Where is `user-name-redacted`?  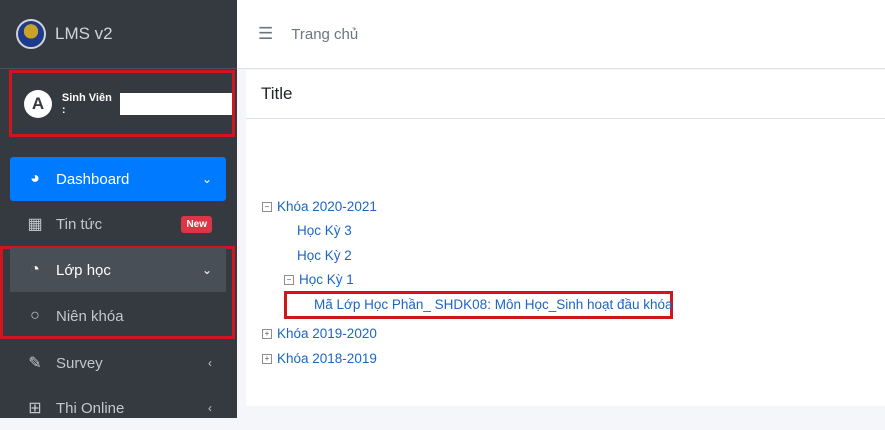
user-name-redacted is located at coordinates (176, 103).